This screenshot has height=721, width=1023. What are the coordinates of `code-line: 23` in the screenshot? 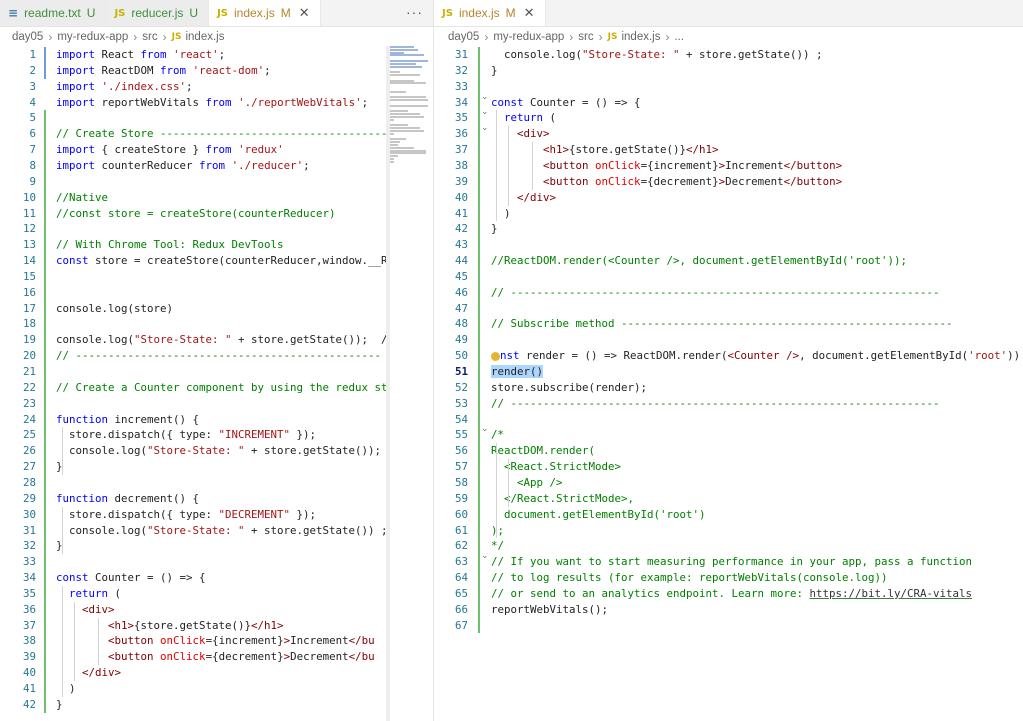 It's located at (216, 404).